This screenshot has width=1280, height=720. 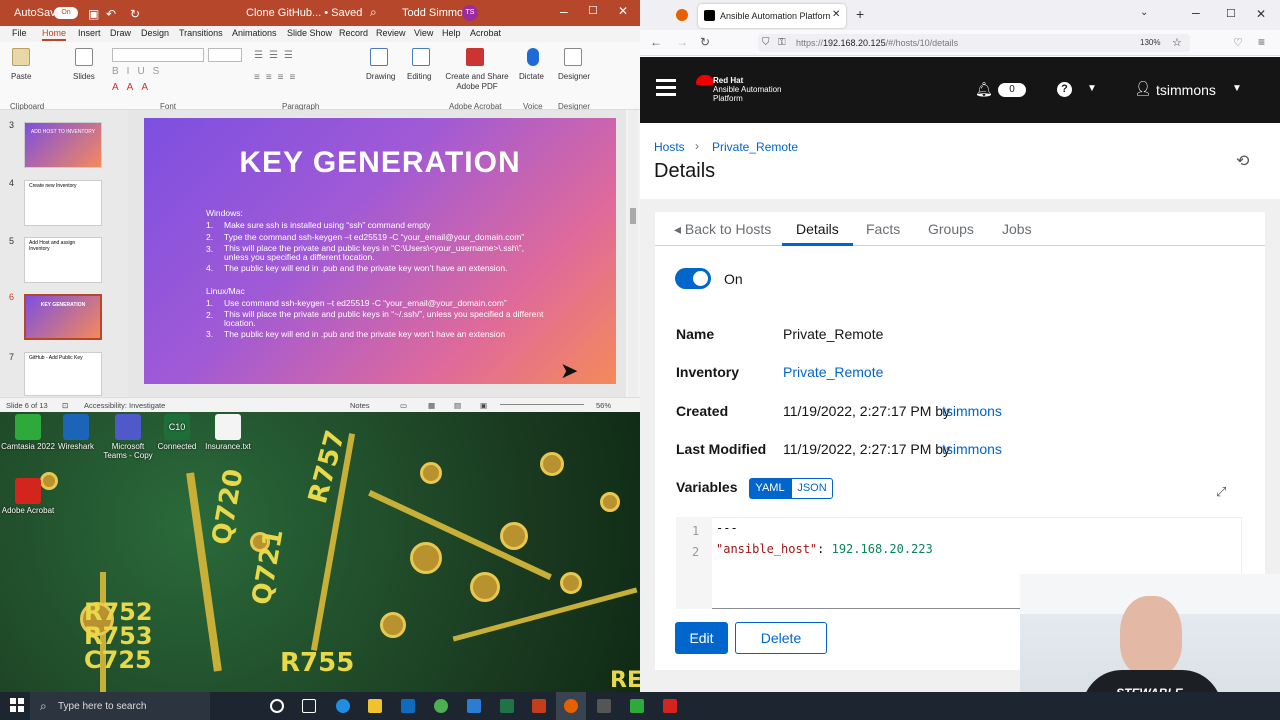 I want to click on menu-view: View, so click(x=423, y=33).